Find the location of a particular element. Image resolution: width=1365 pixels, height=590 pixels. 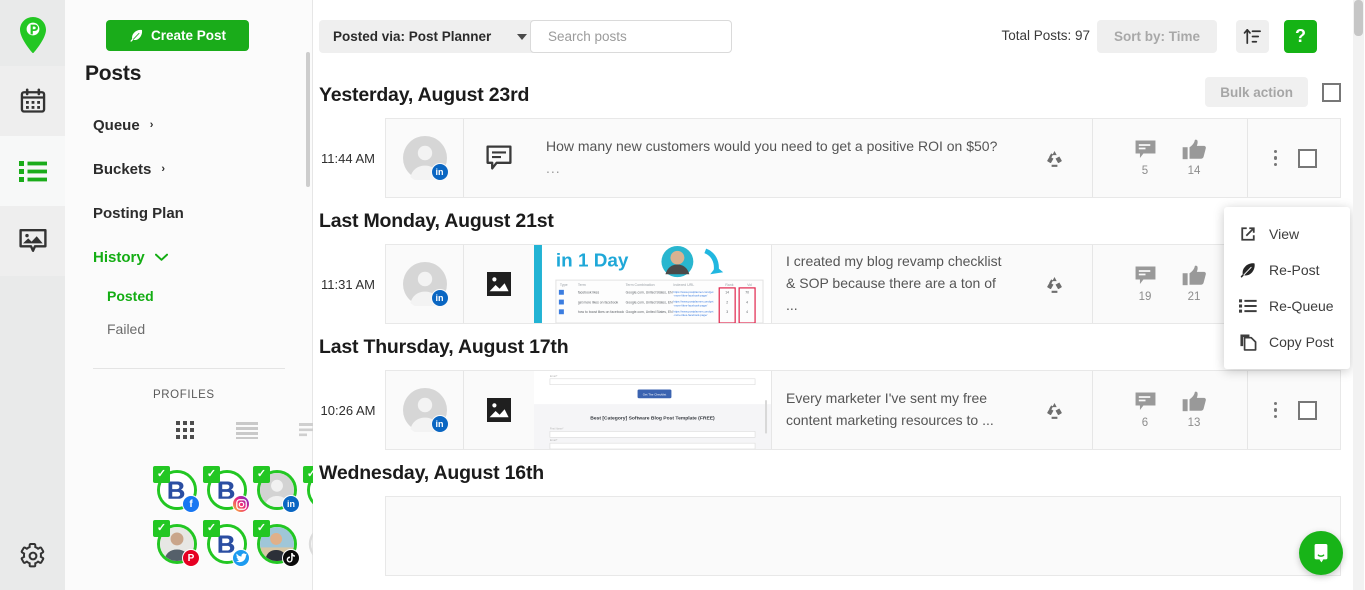

list-view-icon is located at coordinates (247, 432).